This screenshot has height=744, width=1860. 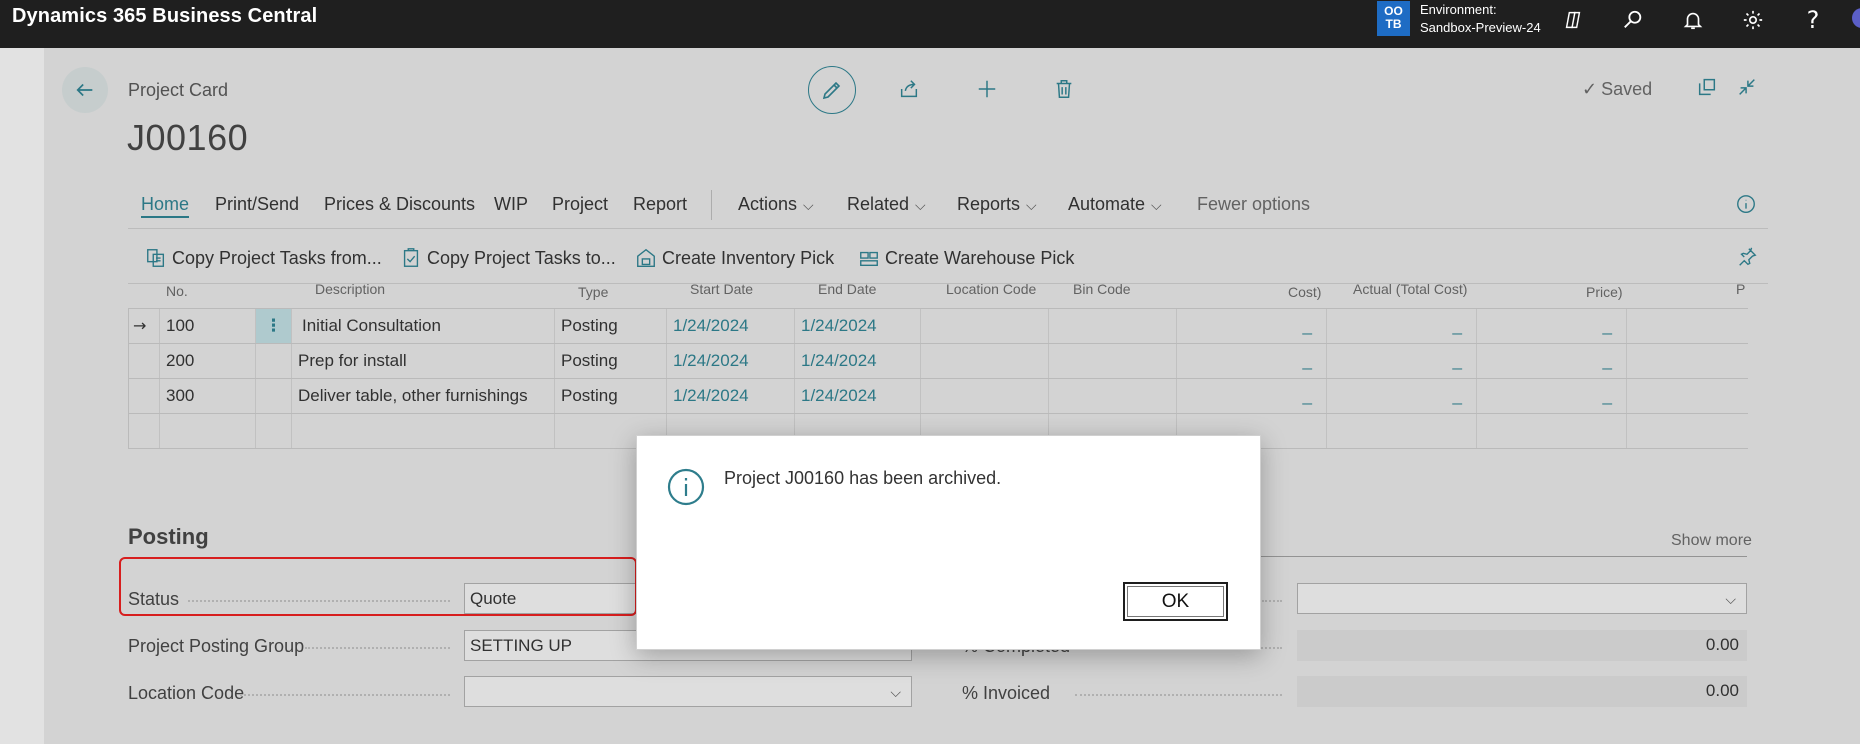 I want to click on tab-wip: WIP, so click(x=511, y=204).